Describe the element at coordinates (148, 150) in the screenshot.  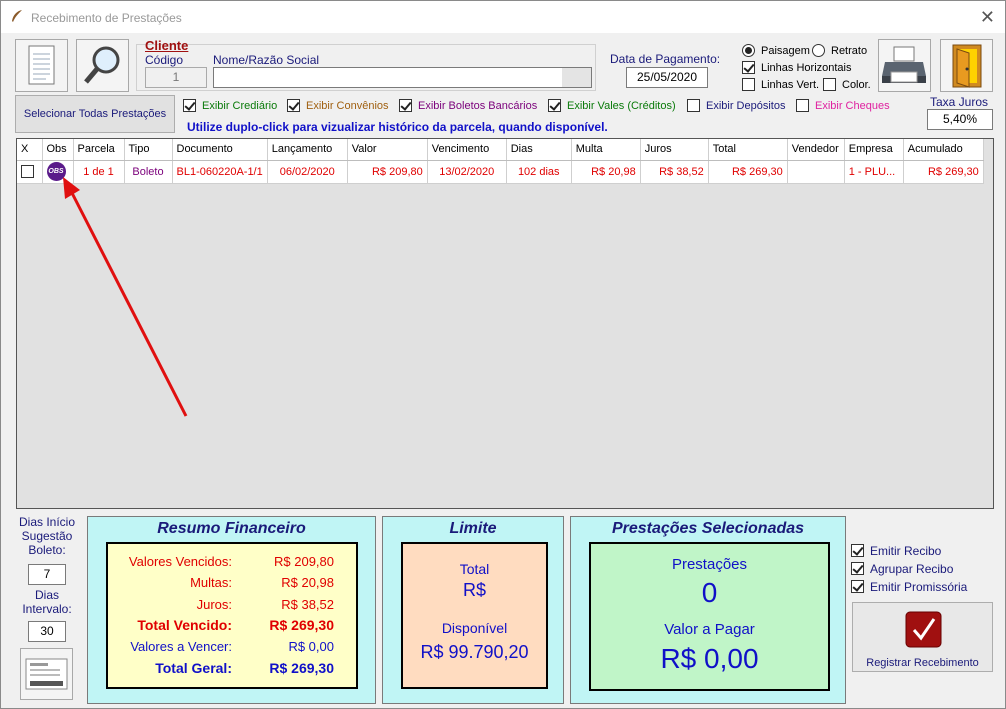
I see `col-tipo: Tipo` at that location.